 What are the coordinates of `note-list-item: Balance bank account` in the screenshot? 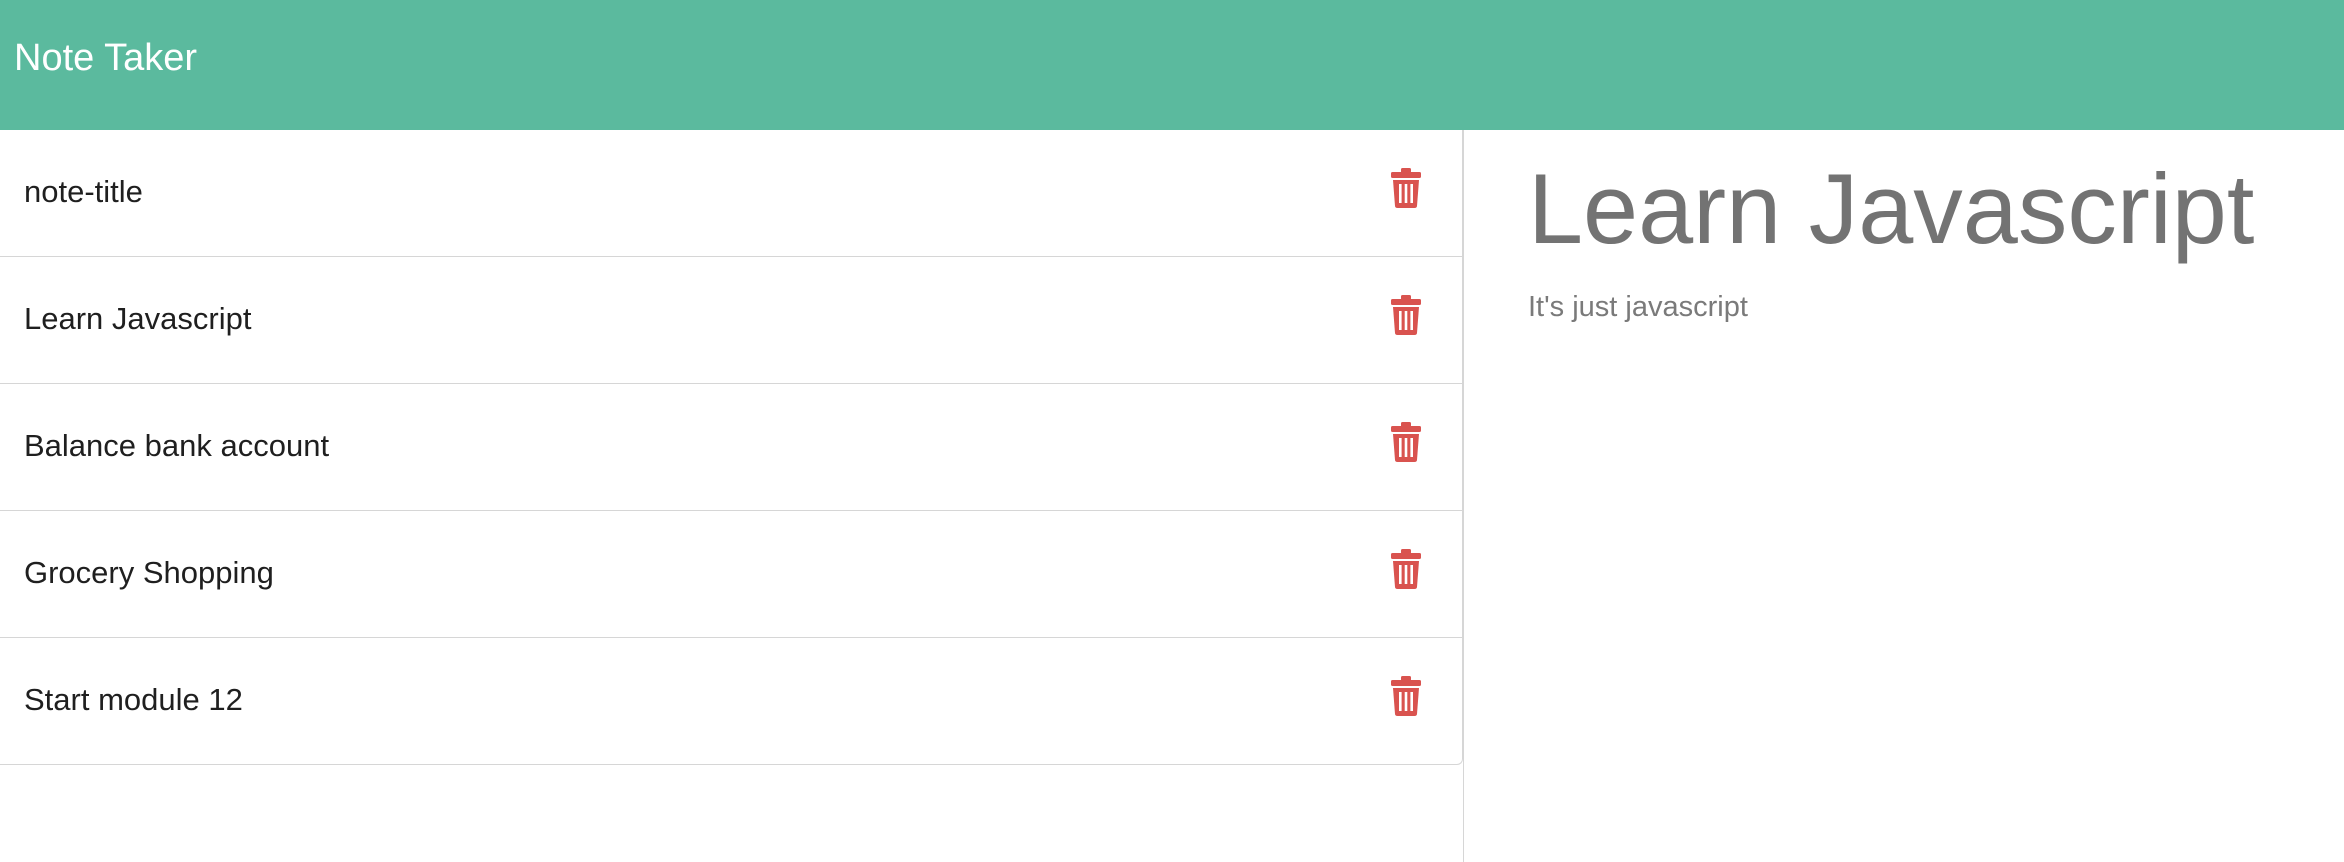 It's located at (731, 447).